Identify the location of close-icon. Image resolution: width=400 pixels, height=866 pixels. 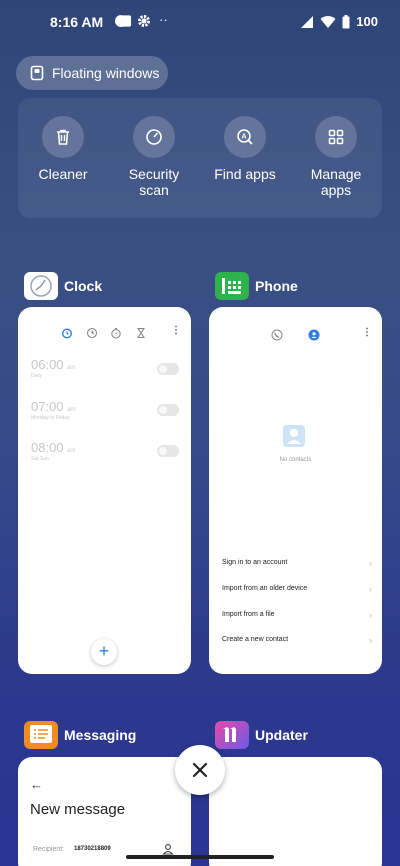
(200, 770).